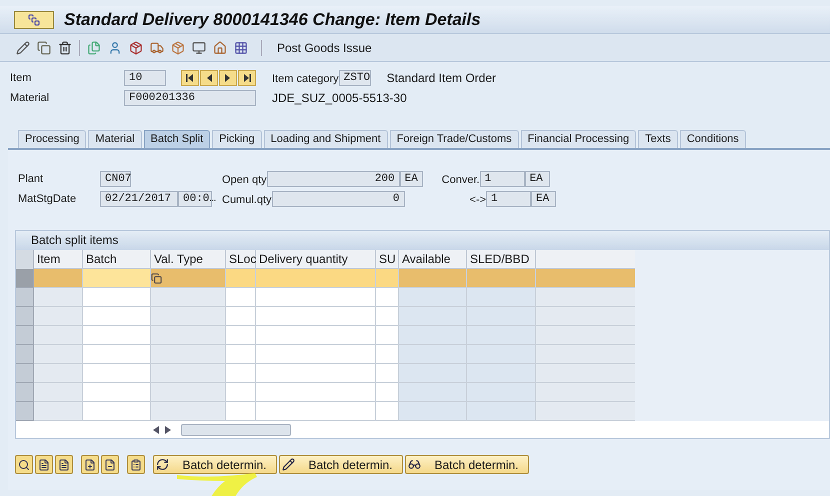 This screenshot has height=496, width=830. I want to click on column-header: SLoc, so click(241, 259).